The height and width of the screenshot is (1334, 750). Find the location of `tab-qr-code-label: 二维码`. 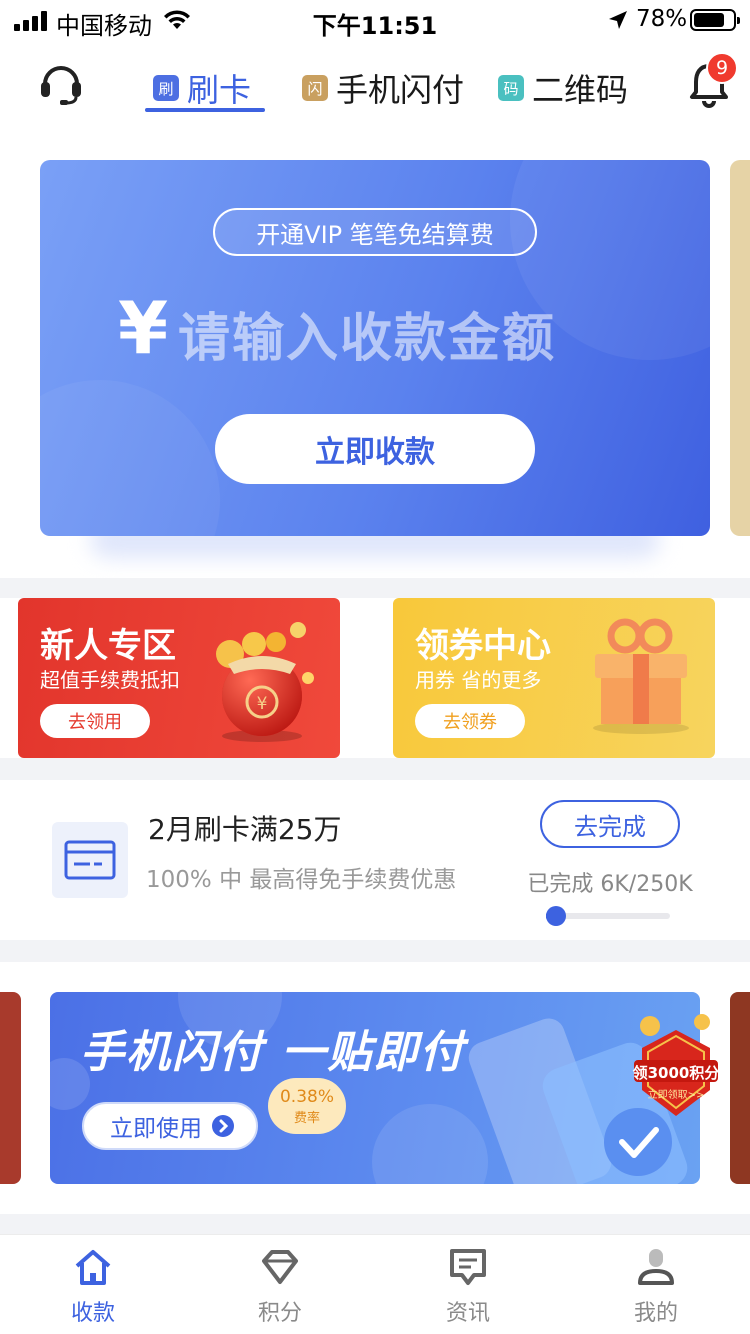

tab-qr-code-label: 二维码 is located at coordinates (580, 90).